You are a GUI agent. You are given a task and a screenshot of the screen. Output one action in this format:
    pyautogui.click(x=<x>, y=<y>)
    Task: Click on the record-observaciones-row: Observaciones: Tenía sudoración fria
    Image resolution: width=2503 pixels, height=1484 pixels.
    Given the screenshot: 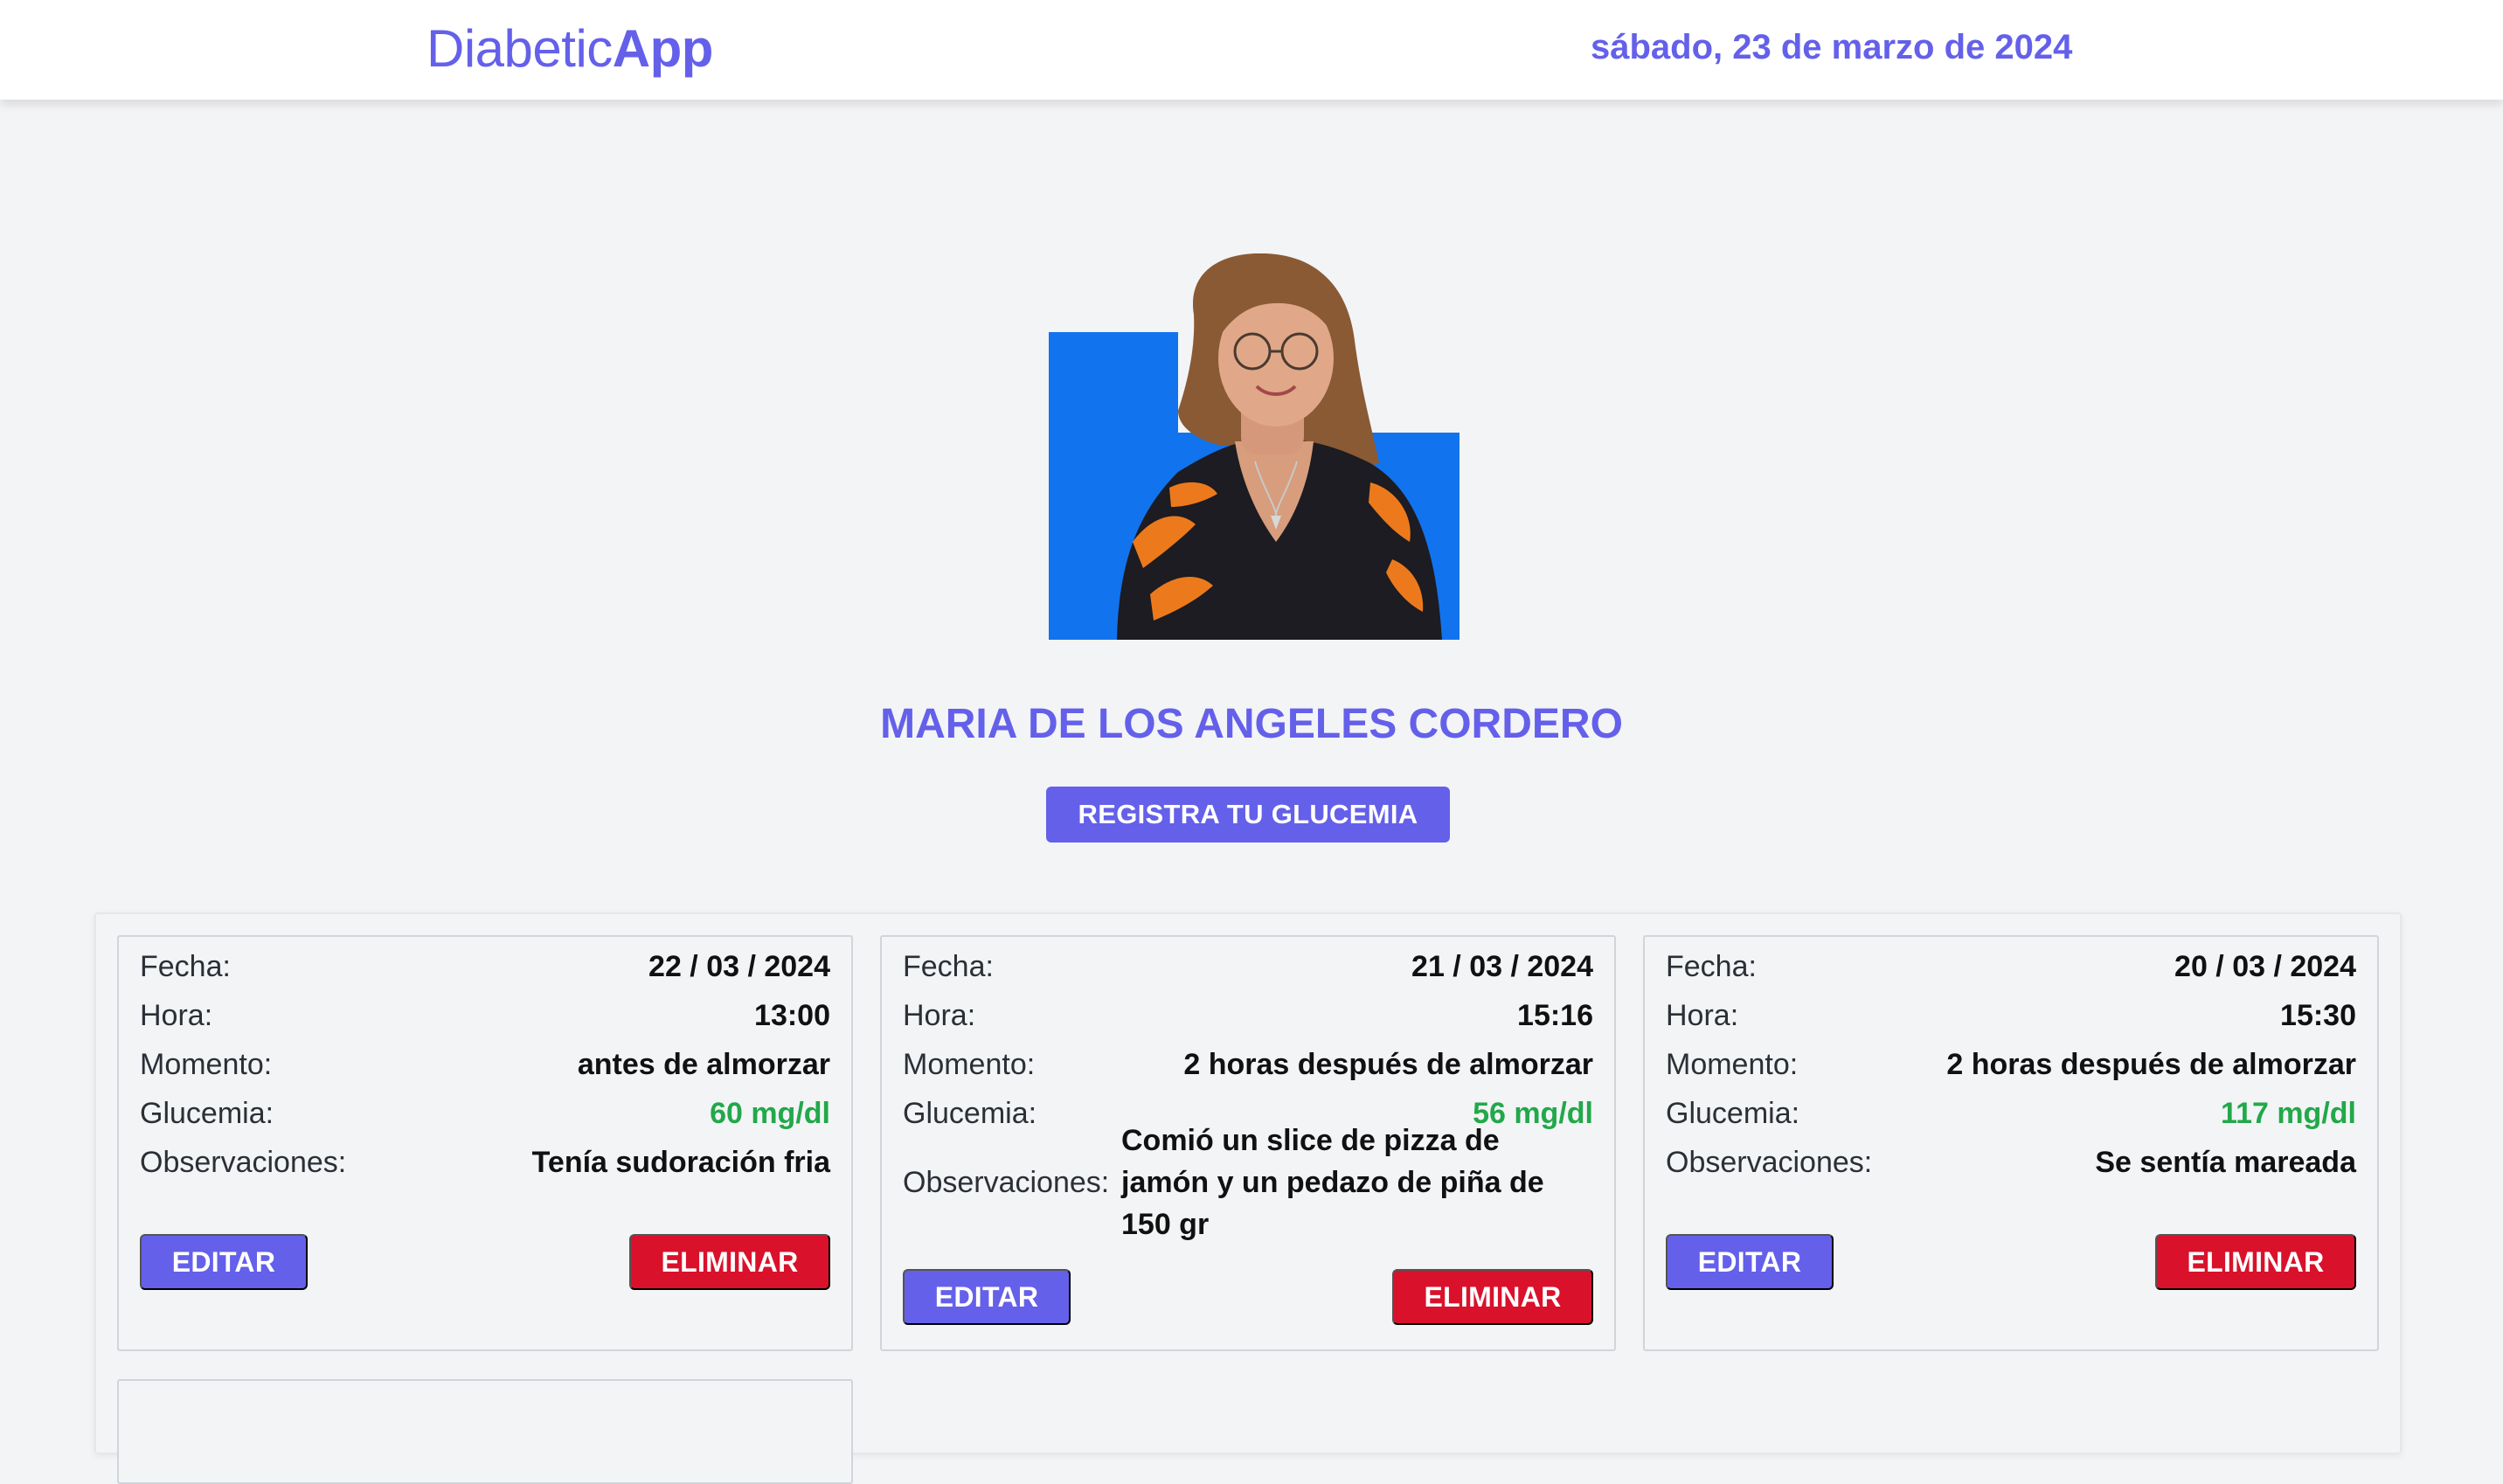 What is the action you would take?
    pyautogui.click(x=485, y=1162)
    